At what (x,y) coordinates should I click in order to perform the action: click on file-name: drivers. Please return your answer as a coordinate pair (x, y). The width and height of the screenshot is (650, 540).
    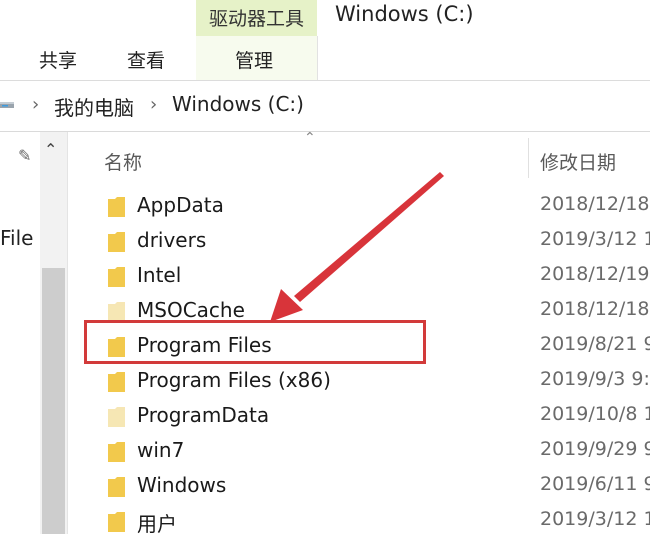
    Looking at the image, I should click on (172, 240).